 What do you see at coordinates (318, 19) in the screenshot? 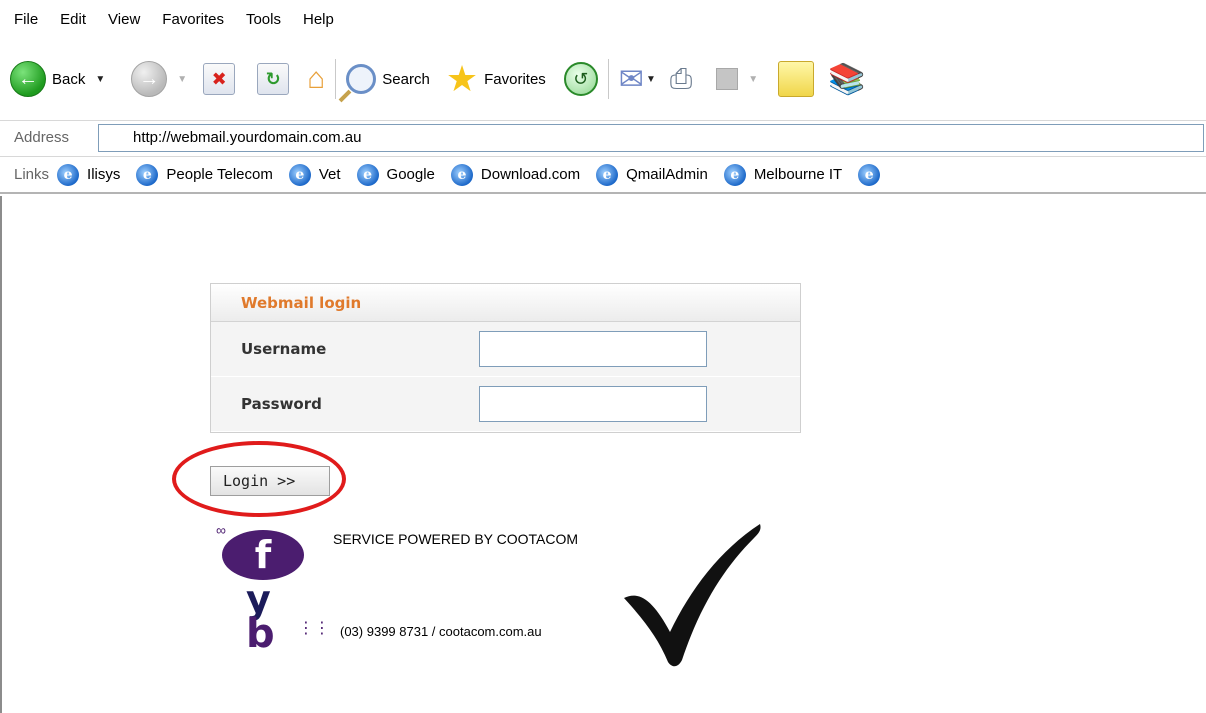
I see `menu-help: Help` at bounding box center [318, 19].